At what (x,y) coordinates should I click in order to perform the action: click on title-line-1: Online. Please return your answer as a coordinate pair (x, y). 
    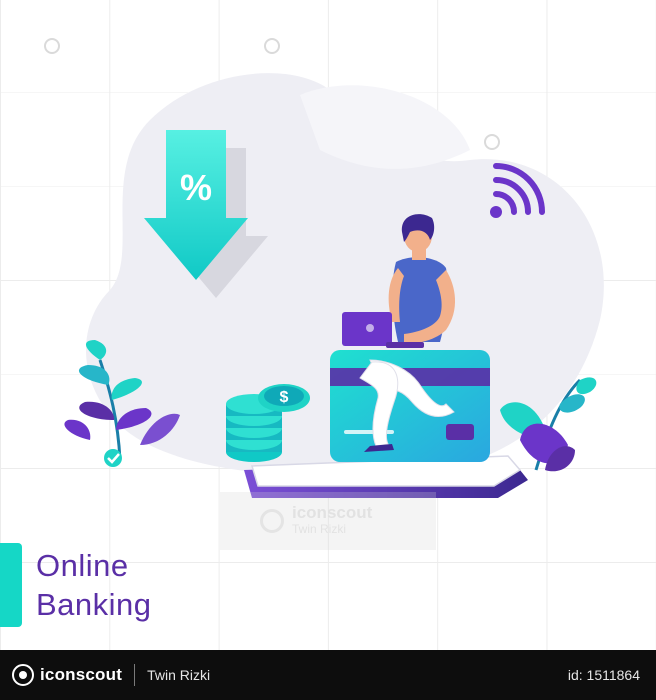
    Looking at the image, I should click on (82, 565).